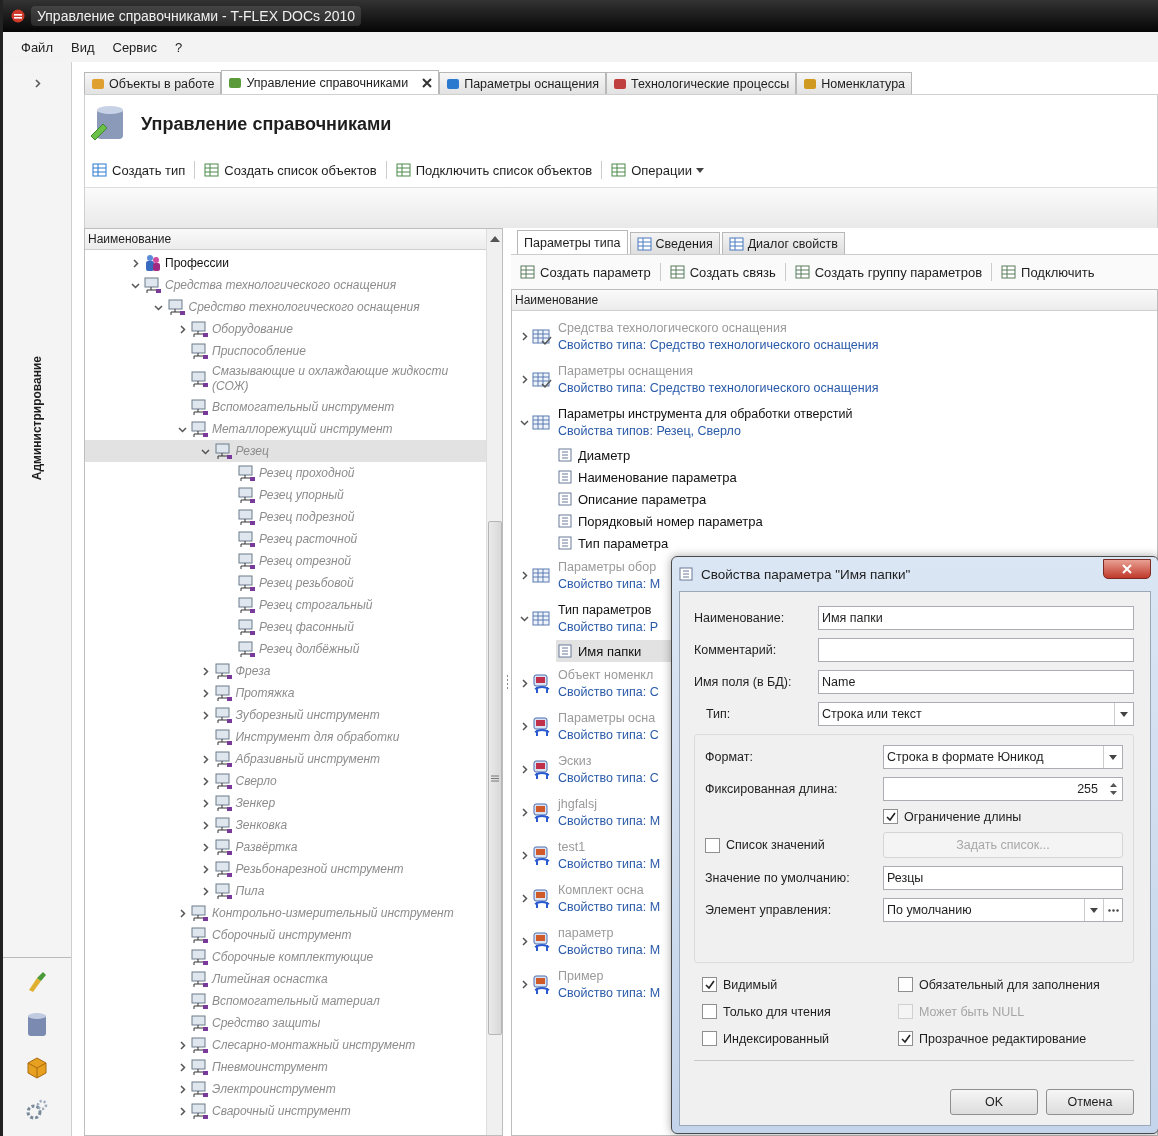 Image resolution: width=1158 pixels, height=1136 pixels. I want to click on group-title: jhgfalsj, so click(577, 804).